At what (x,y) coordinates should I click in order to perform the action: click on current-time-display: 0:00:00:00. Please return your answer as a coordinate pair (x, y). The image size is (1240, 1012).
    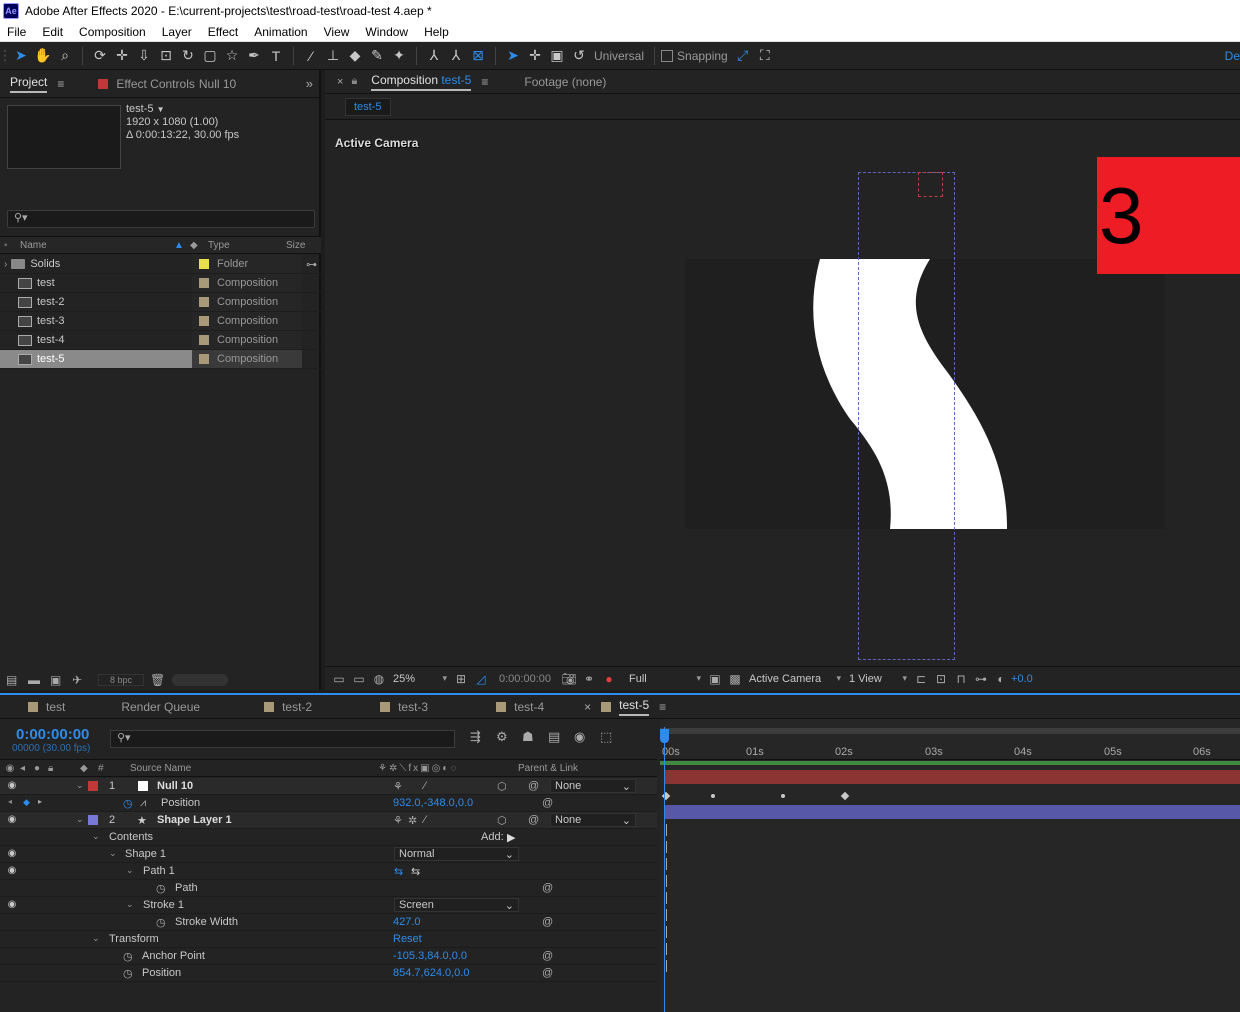
    Looking at the image, I should click on (525, 679).